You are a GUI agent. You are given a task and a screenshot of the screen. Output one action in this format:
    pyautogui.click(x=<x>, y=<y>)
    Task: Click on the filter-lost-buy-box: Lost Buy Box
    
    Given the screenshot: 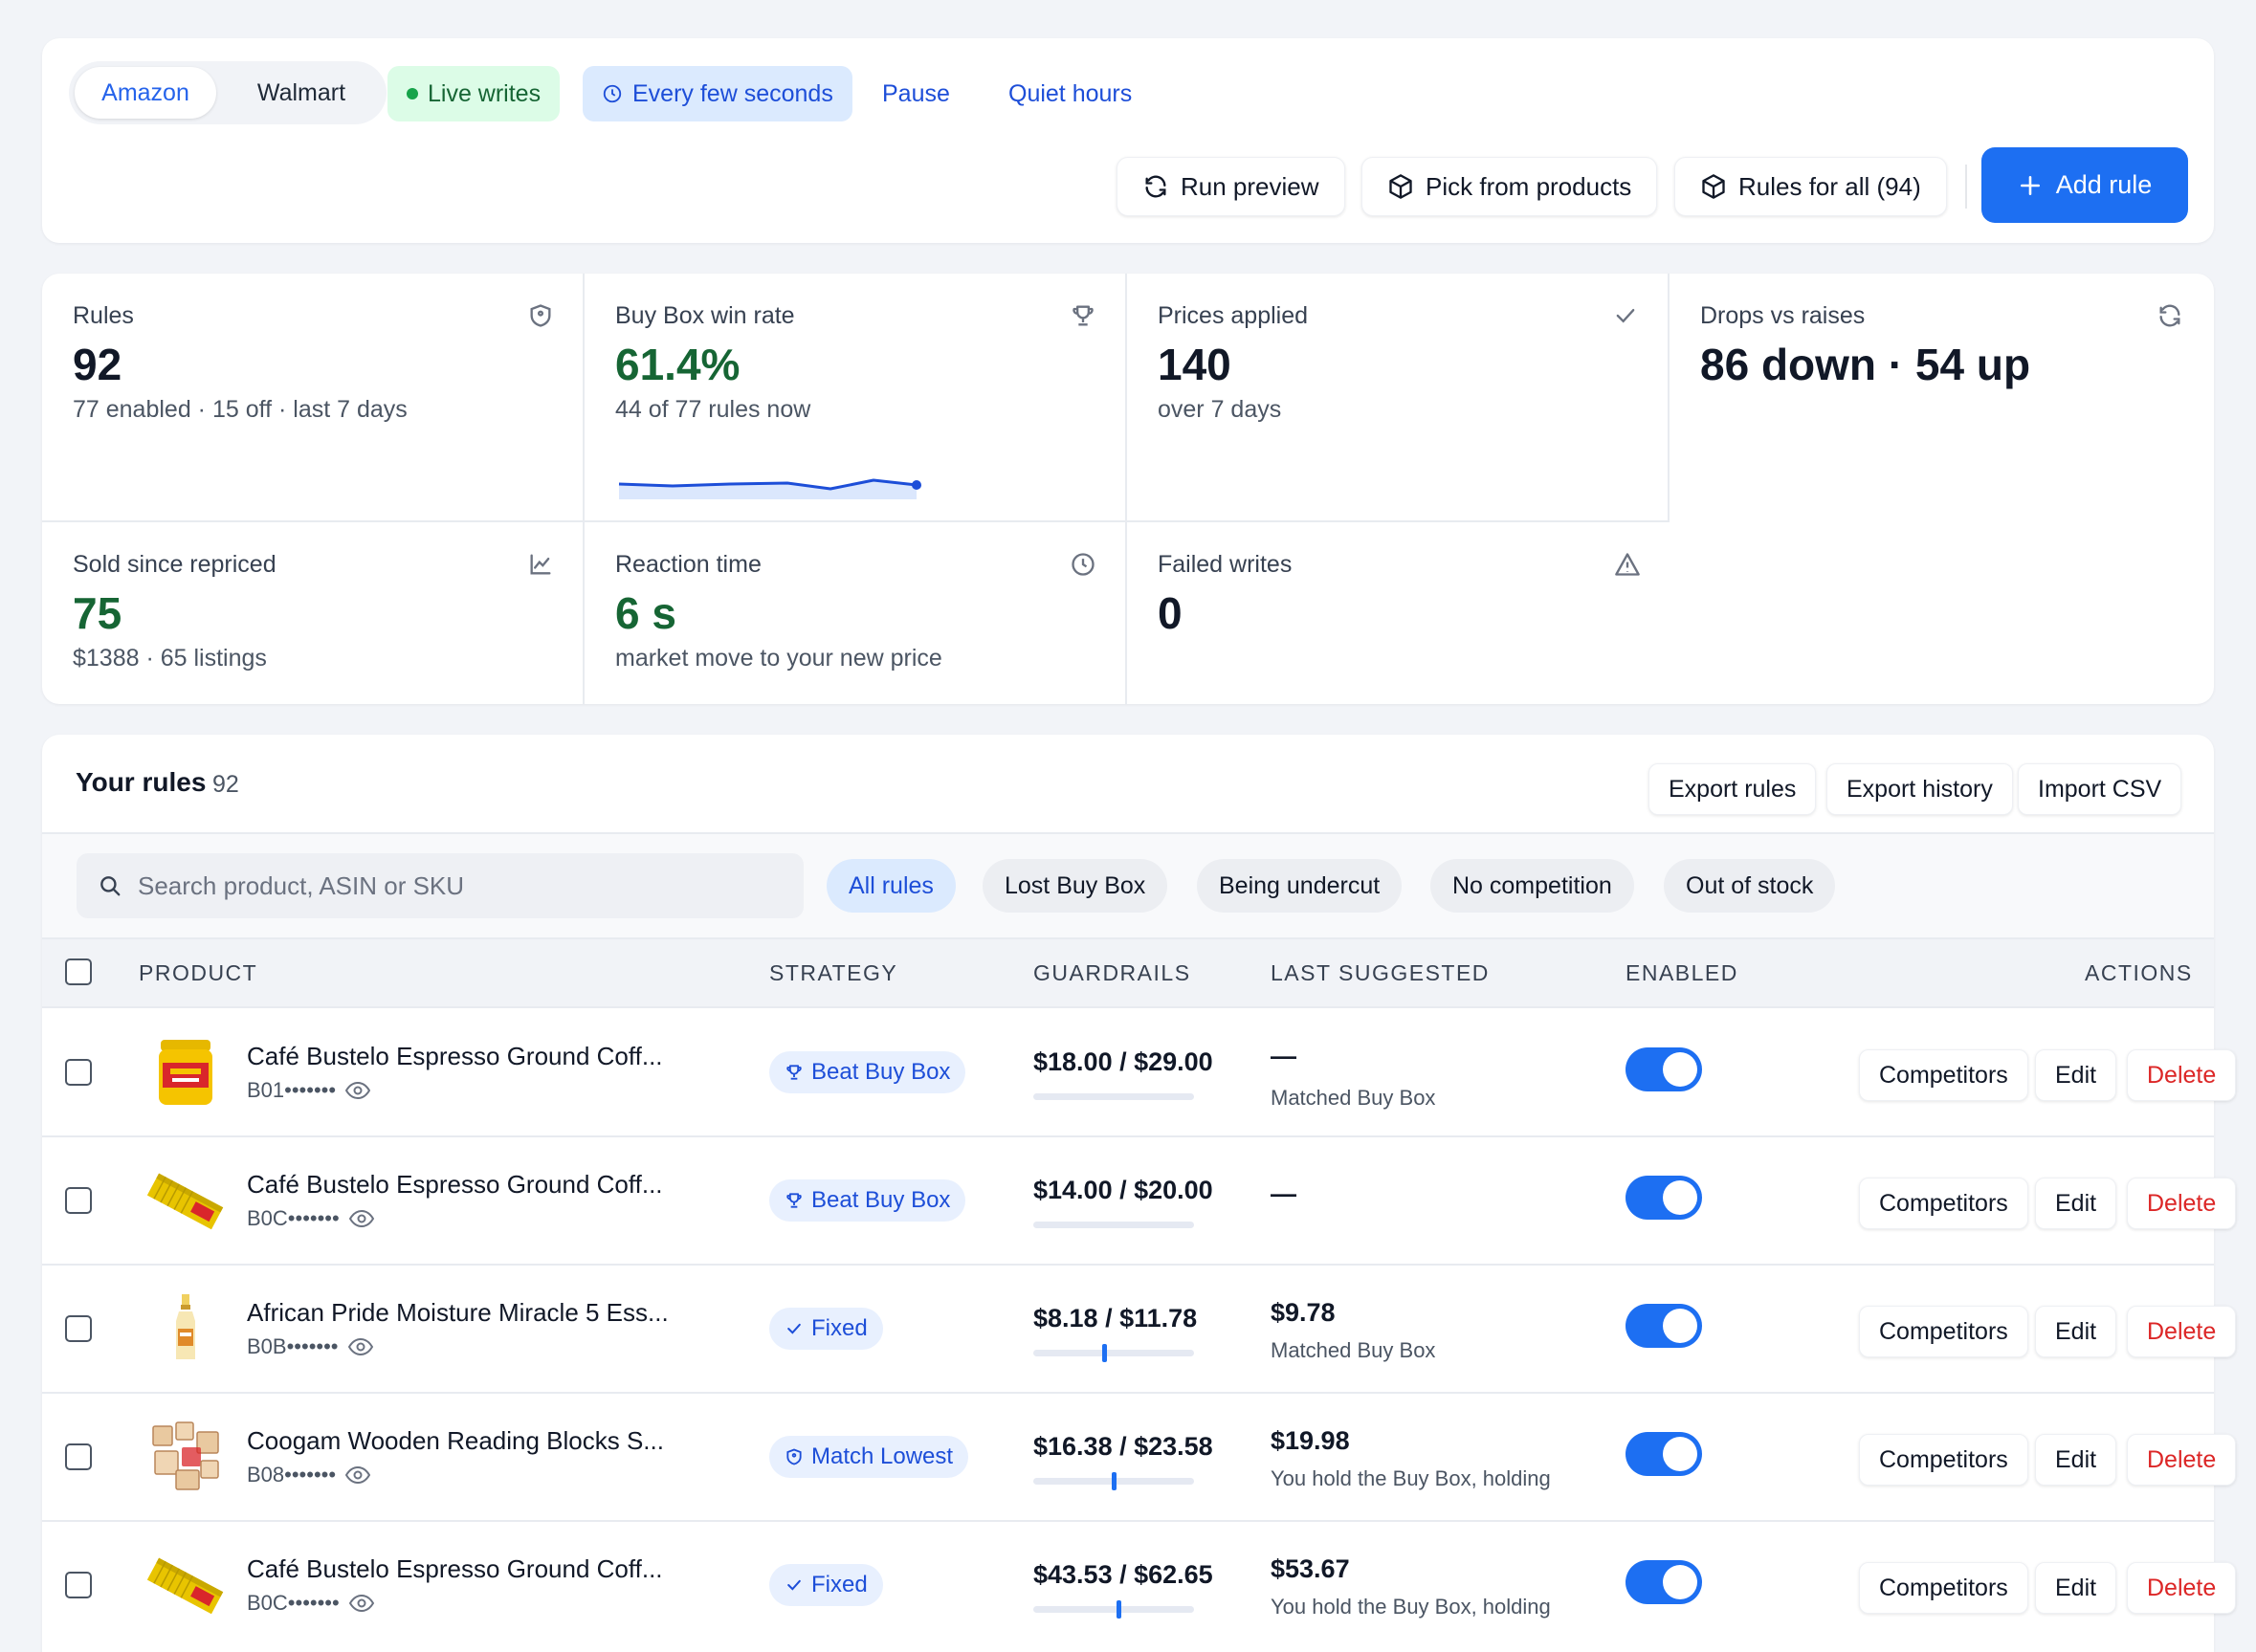 What is the action you would take?
    pyautogui.click(x=1075, y=886)
    